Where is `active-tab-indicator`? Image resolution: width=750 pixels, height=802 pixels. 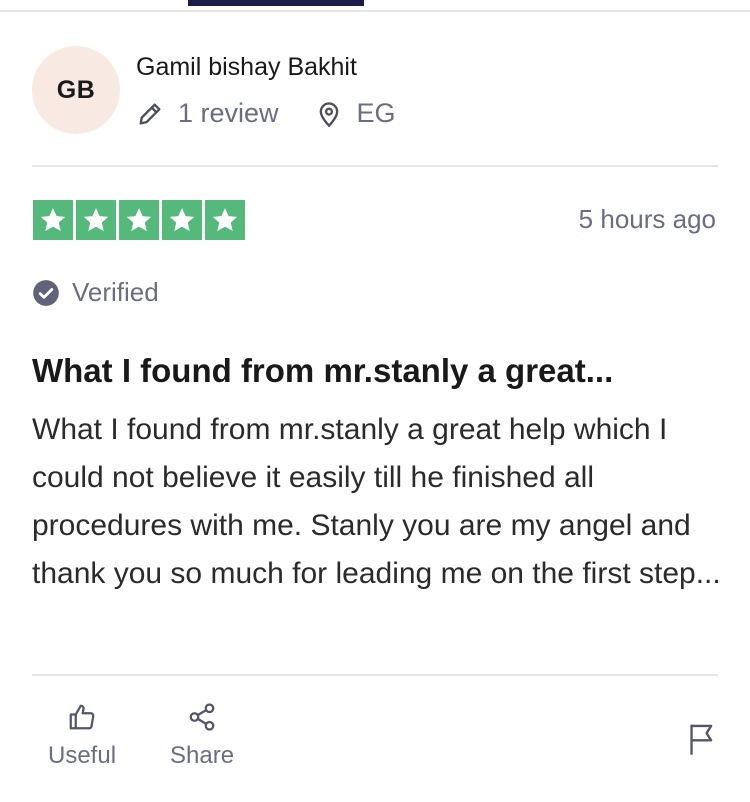
active-tab-indicator is located at coordinates (276, 3).